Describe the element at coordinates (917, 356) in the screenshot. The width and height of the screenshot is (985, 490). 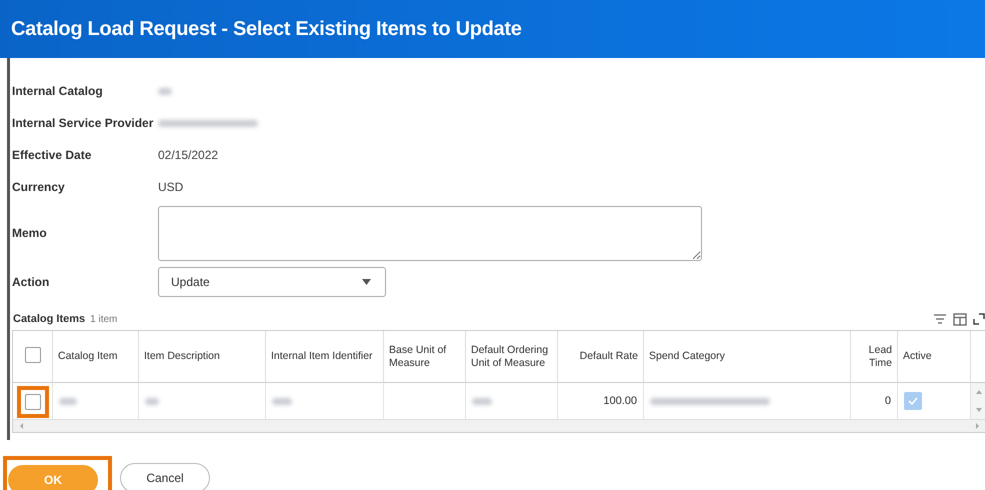
I see `column-header: Active` at that location.